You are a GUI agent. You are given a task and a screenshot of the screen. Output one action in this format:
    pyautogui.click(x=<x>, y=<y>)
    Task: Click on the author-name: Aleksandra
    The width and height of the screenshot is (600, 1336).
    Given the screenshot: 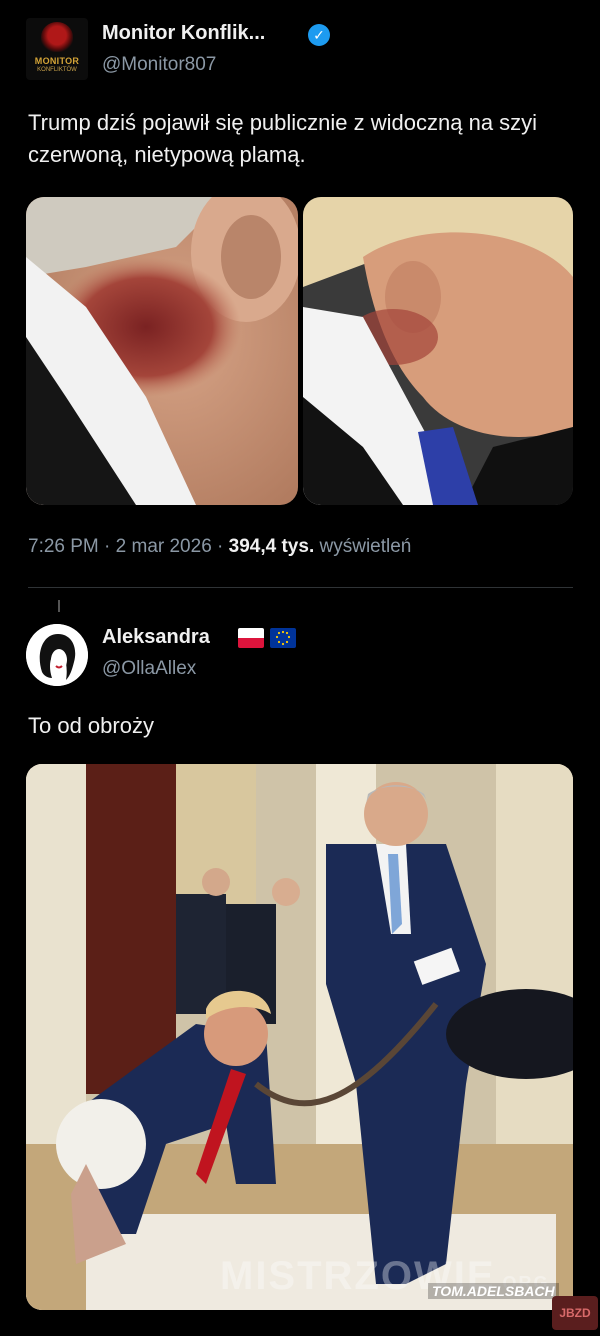 What is the action you would take?
    pyautogui.click(x=156, y=637)
    